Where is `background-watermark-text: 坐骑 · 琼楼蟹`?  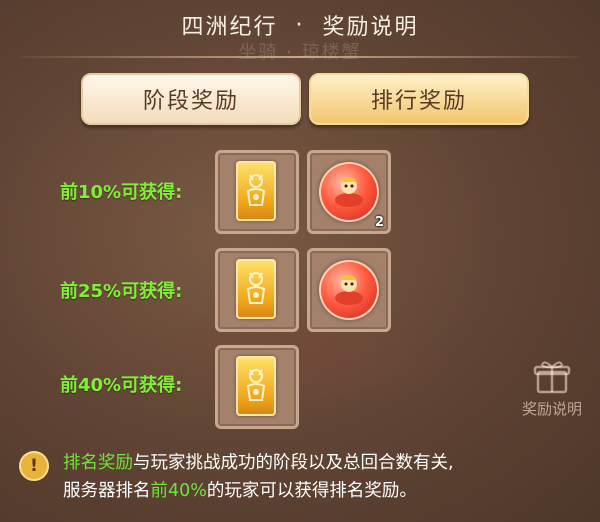
background-watermark-text: 坐骑 · 琼楼蟹 is located at coordinates (300, 52).